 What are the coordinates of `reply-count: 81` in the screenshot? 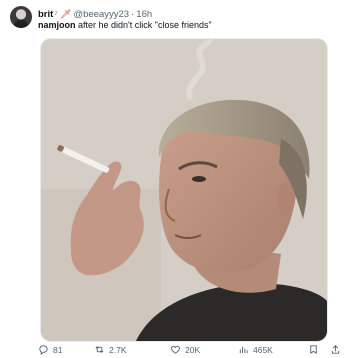 It's located at (58, 349).